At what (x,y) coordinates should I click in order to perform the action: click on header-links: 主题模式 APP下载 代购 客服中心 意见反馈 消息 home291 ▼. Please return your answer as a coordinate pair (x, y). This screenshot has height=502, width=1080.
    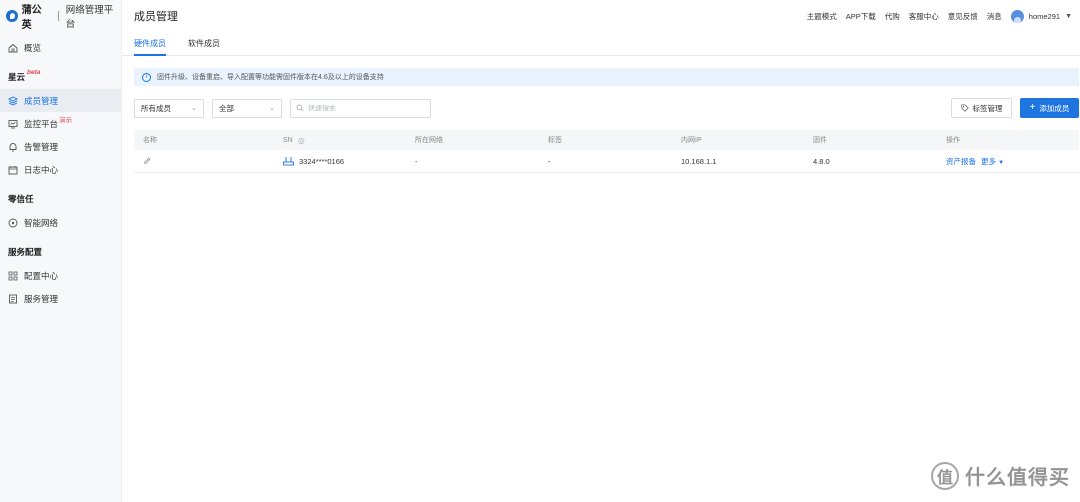
    Looking at the image, I should click on (939, 16).